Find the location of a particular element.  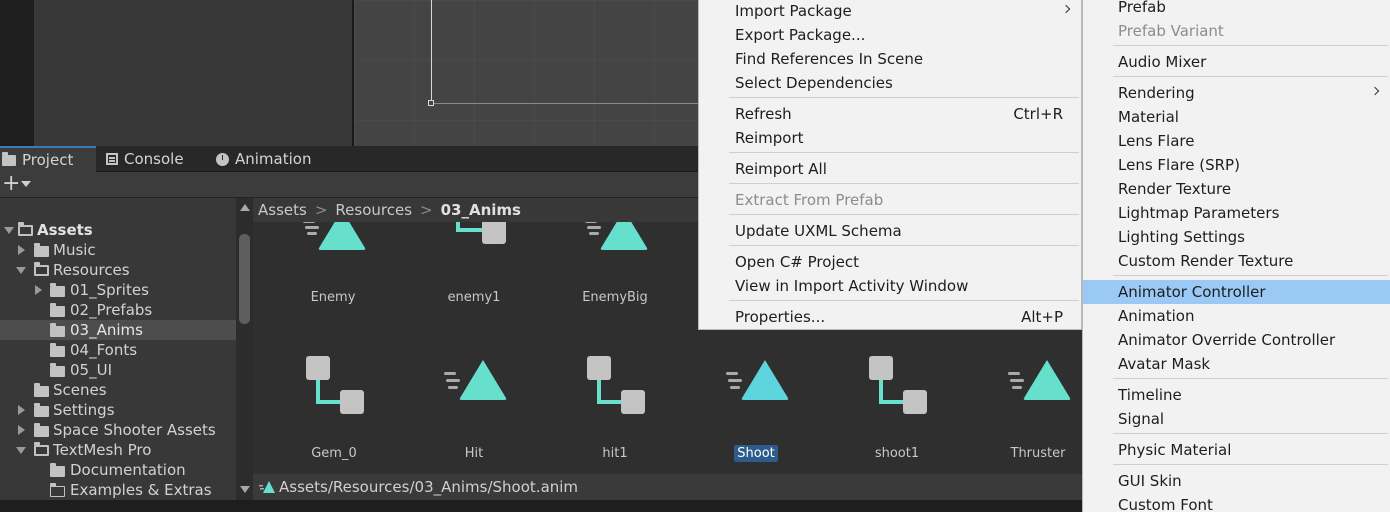

tree-scrollbar-thumb is located at coordinates (244, 279).